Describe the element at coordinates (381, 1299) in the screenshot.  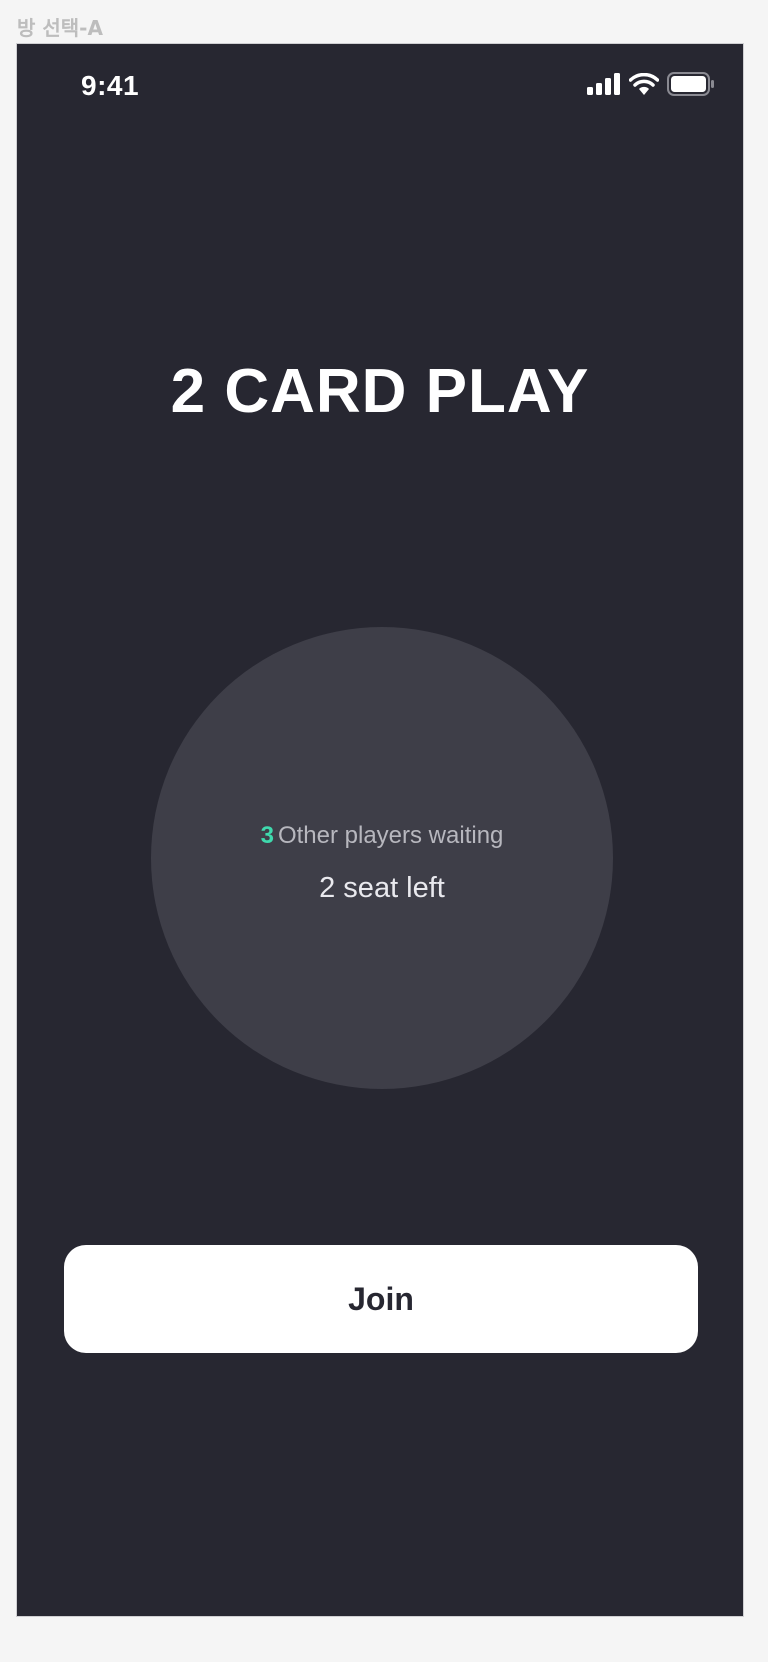
I see `join-button: Join` at that location.